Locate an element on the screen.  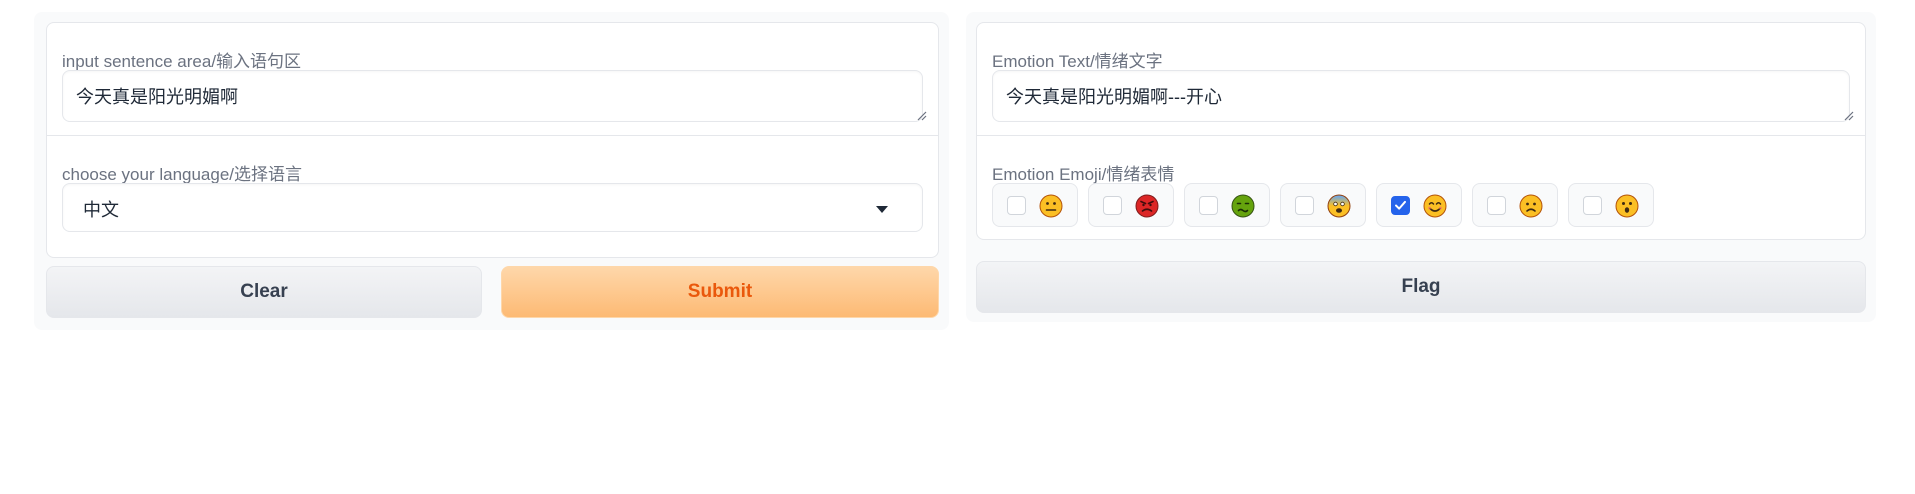
neutral-face-icon is located at coordinates (1051, 206).